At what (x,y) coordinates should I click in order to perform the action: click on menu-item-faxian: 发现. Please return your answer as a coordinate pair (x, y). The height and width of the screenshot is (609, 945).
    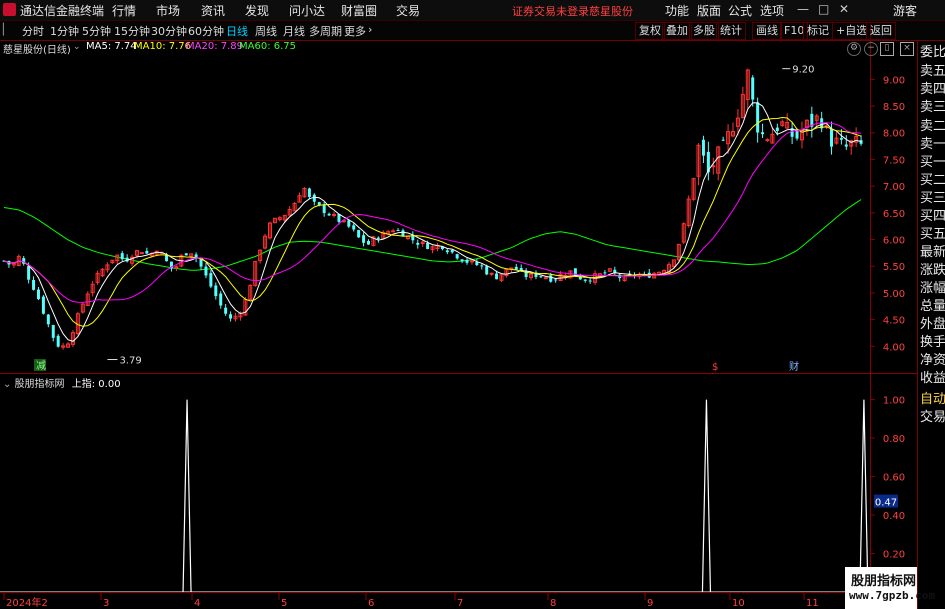
    Looking at the image, I should click on (257, 10).